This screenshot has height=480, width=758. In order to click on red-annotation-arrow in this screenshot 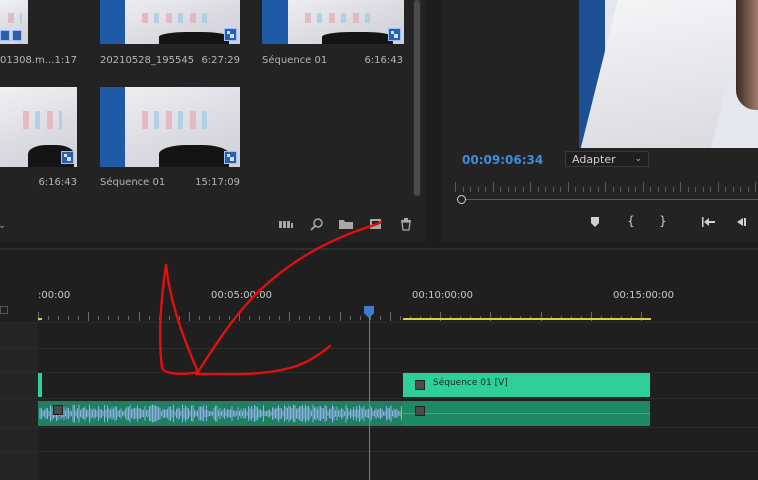, I will do `click(270, 298)`.